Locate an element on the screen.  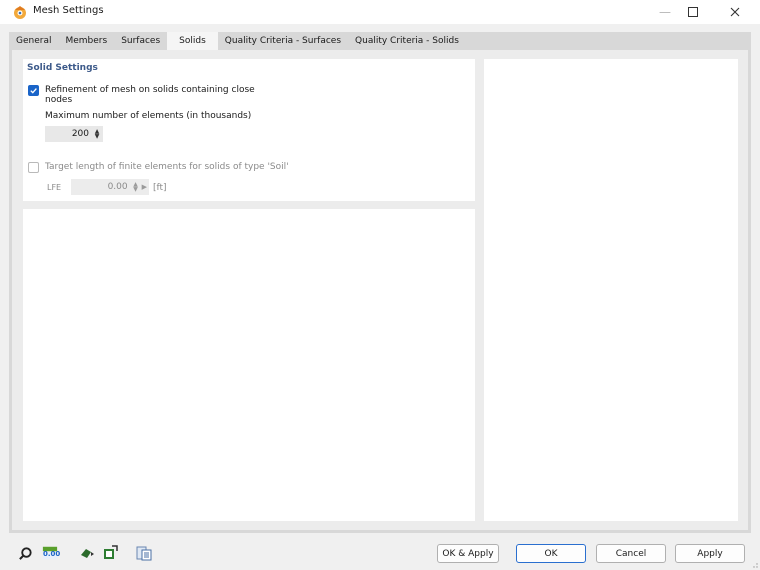
checkmark-icon is located at coordinates (33, 91).